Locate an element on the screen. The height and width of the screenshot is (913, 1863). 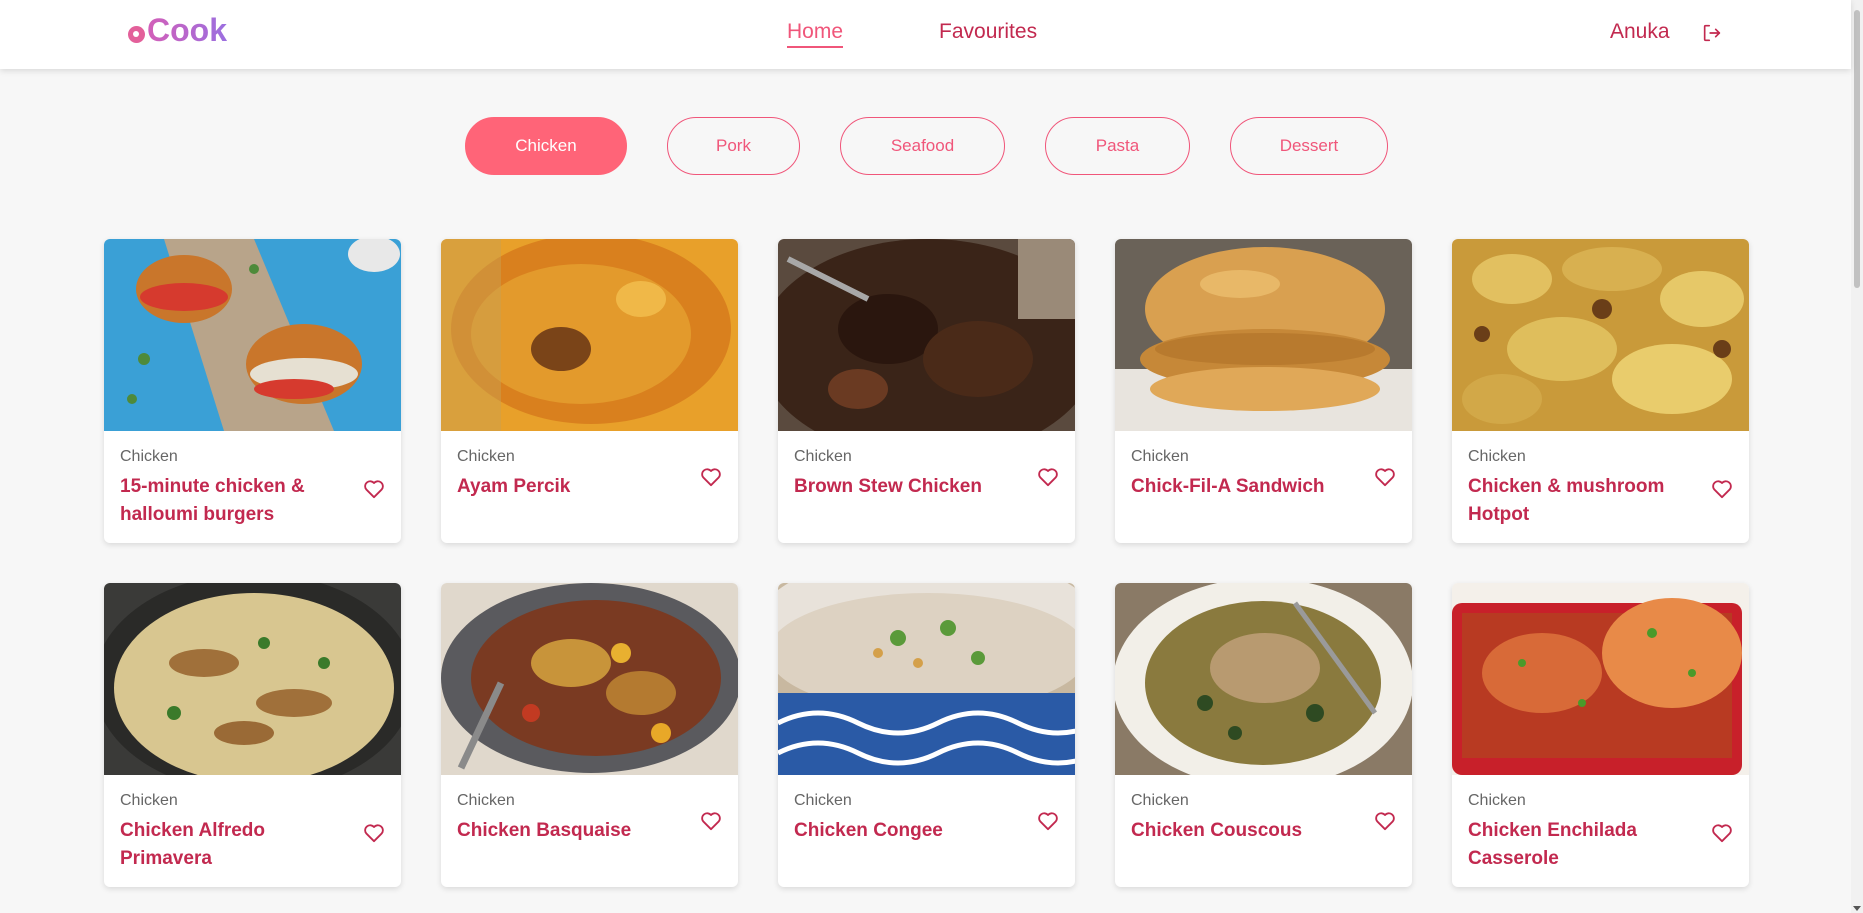
logo-text: Cook is located at coordinates (187, 30).